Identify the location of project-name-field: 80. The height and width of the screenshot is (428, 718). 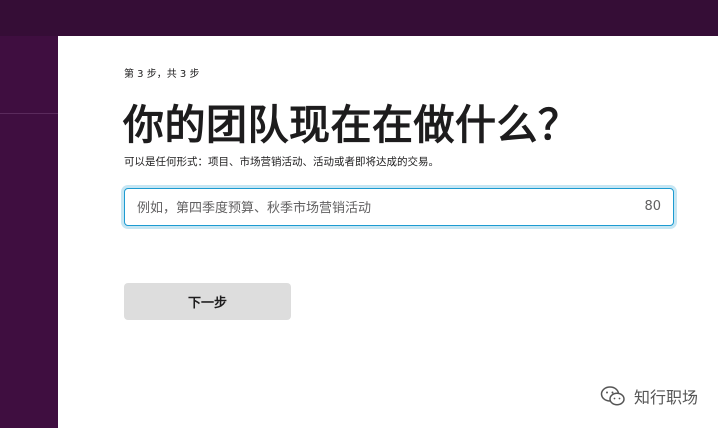
(399, 207).